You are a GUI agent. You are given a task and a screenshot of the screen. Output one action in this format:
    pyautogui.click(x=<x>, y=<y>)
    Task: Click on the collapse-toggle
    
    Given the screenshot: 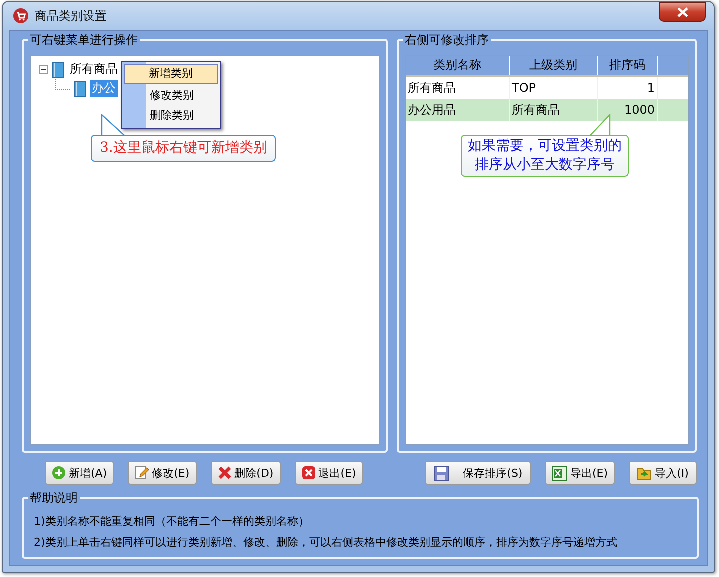 What is the action you would take?
    pyautogui.click(x=43, y=69)
    